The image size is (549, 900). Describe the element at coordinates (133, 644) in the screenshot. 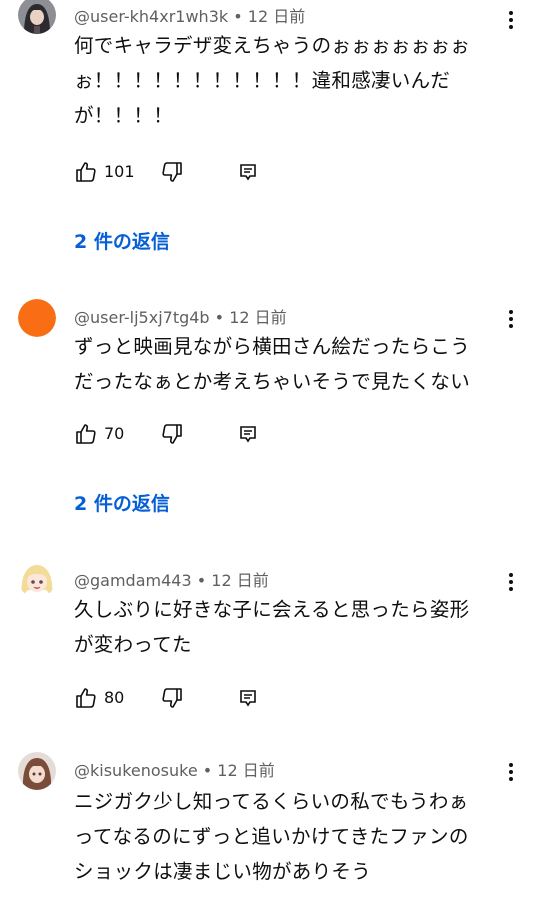

I see `comment-line: が変わってた` at that location.